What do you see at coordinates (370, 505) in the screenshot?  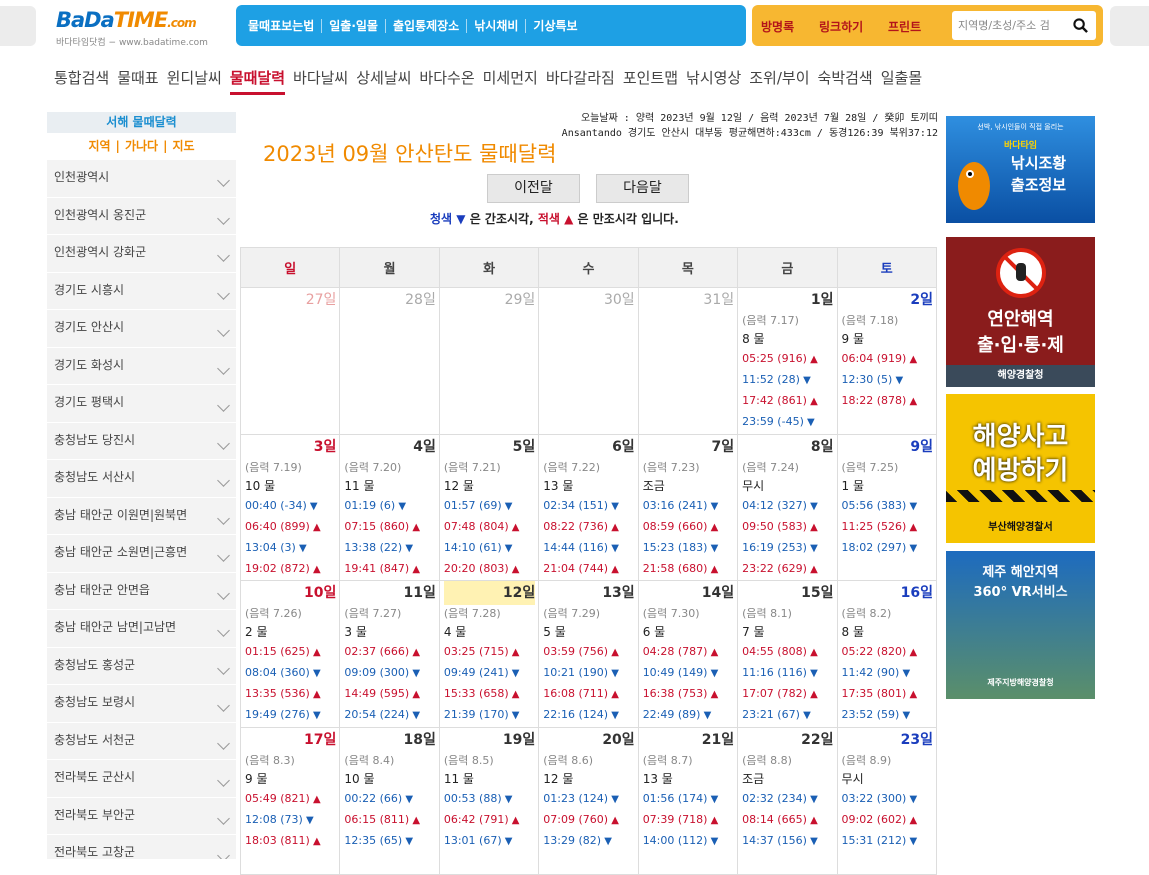 I see `tide-value: 01:19 (6)` at bounding box center [370, 505].